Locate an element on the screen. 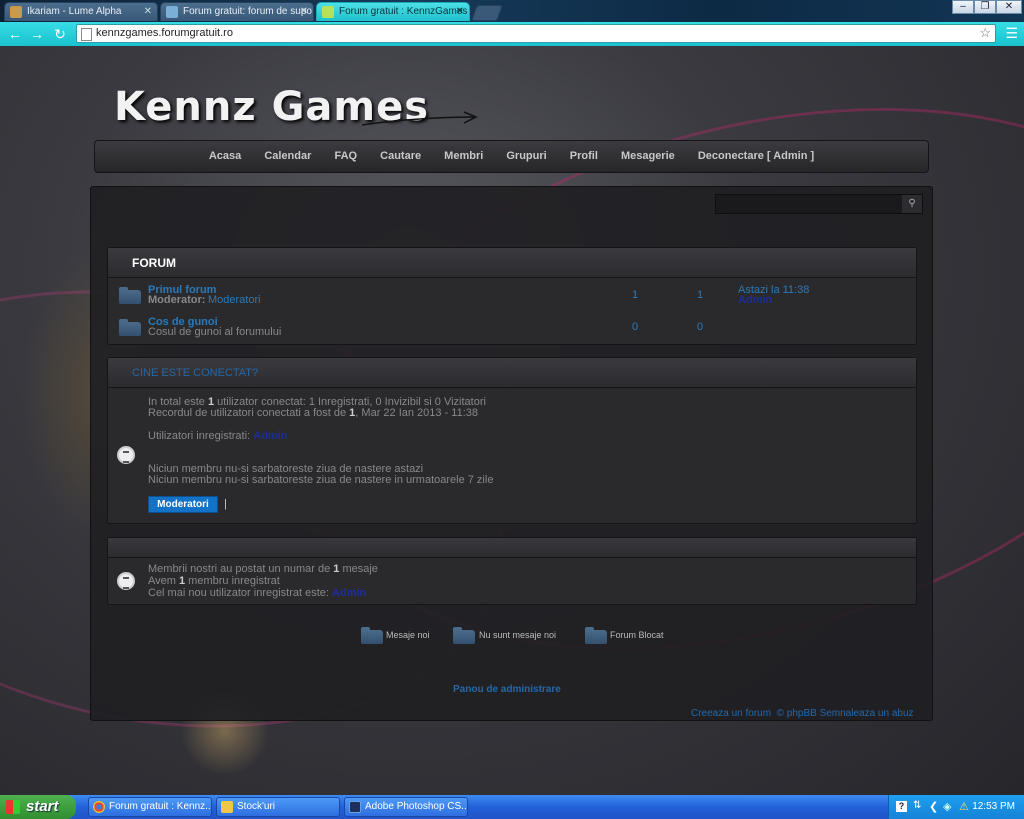 The image size is (1024, 819). moderators-button: Moderatori is located at coordinates (183, 504).